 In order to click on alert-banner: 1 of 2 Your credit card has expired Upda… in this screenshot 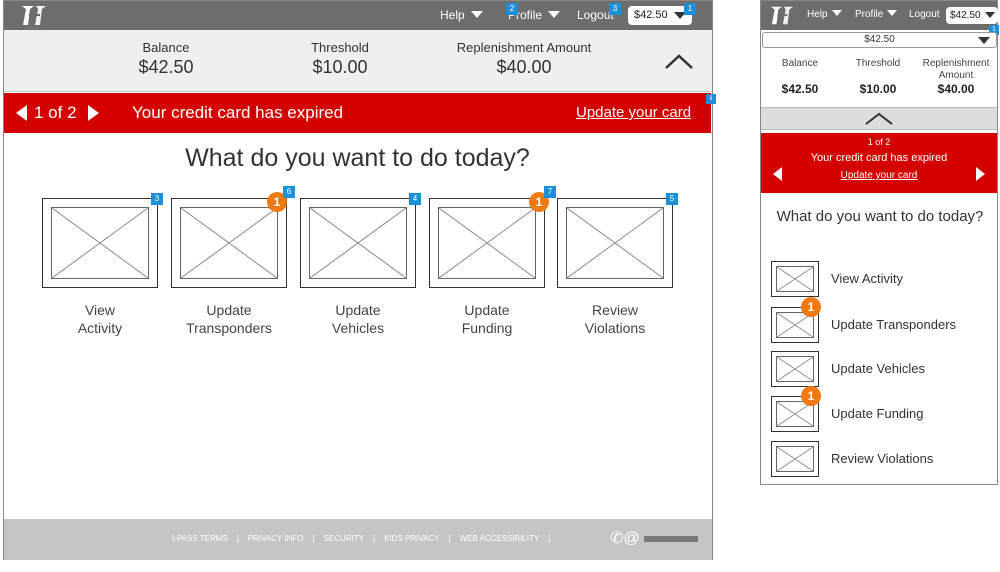, I will do `click(357, 113)`.